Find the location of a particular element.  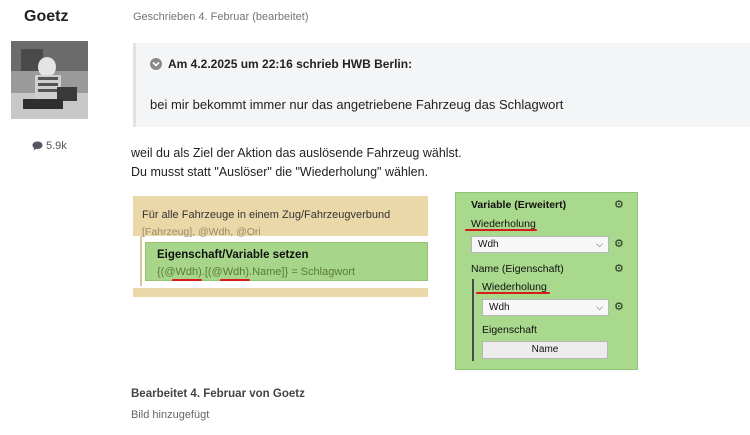

property-name-button: Name is located at coordinates (545, 350).